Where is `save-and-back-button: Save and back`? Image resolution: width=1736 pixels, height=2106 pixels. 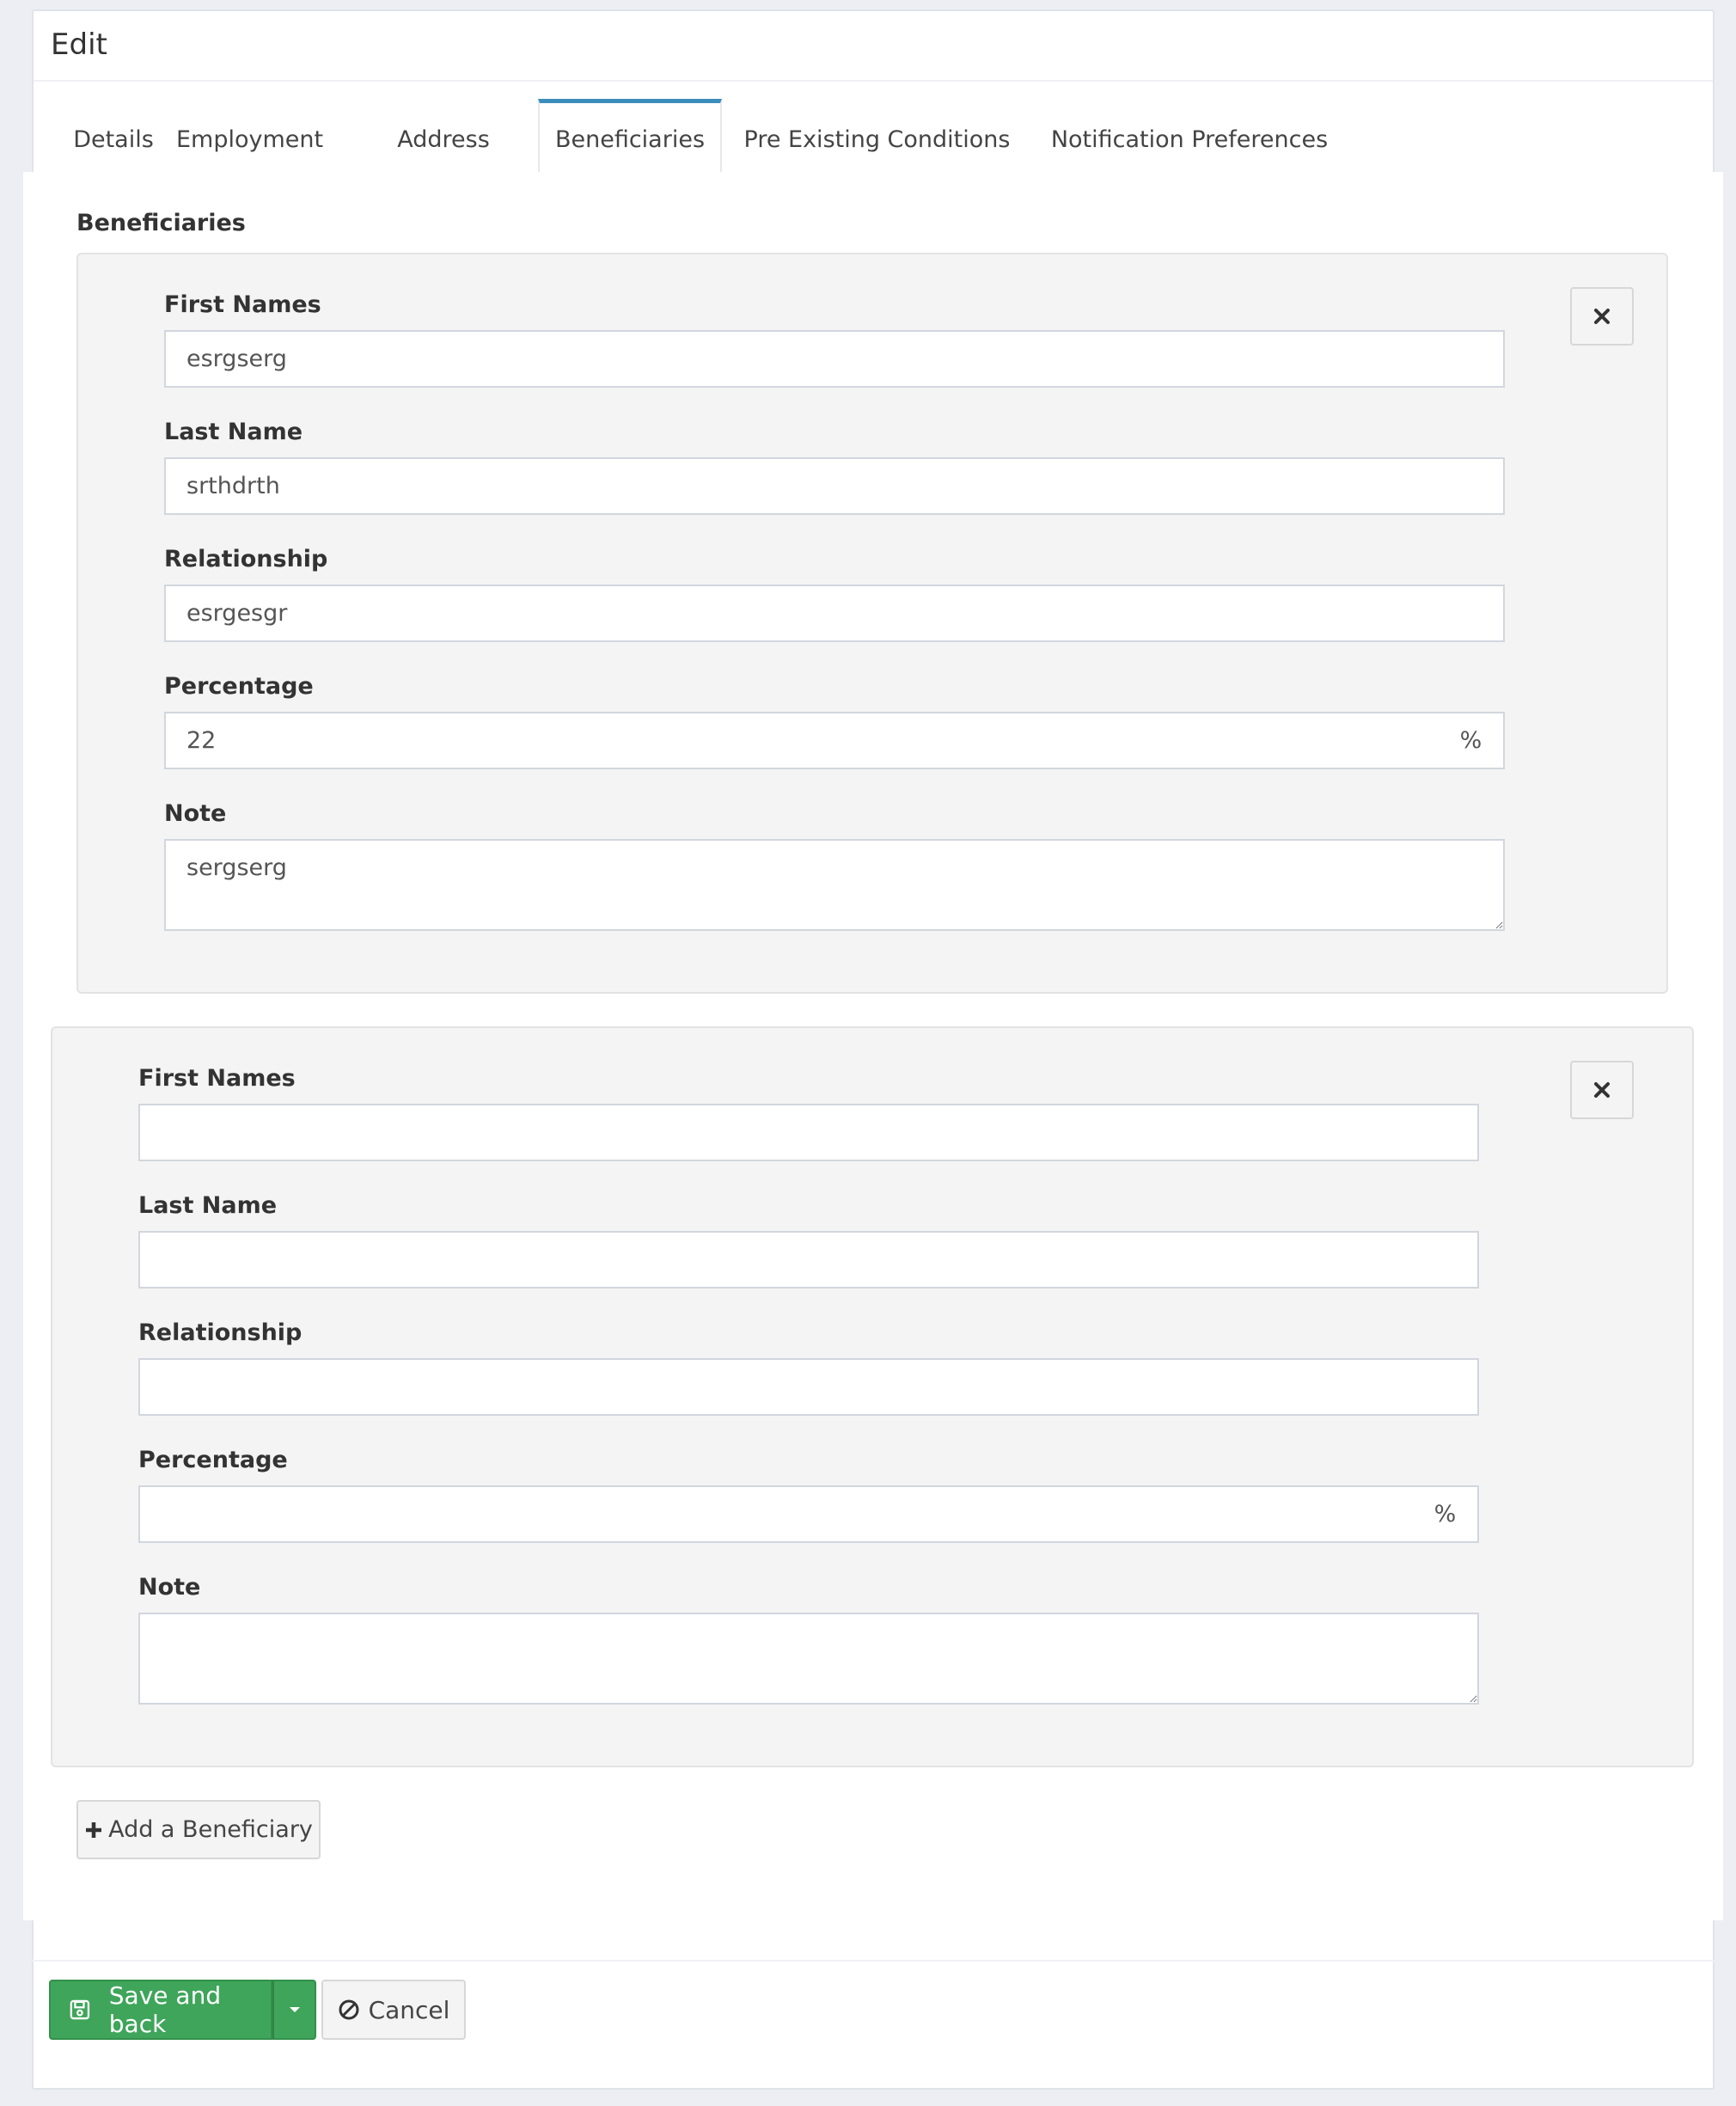
save-and-back-button: Save and back is located at coordinates (160, 2010).